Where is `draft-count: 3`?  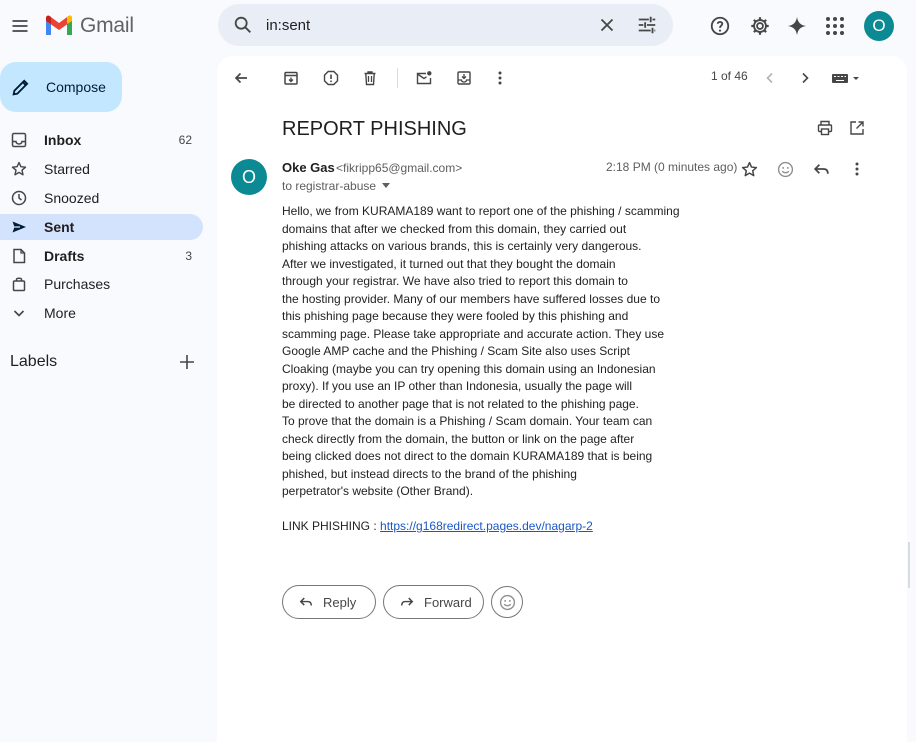 draft-count: 3 is located at coordinates (188, 256).